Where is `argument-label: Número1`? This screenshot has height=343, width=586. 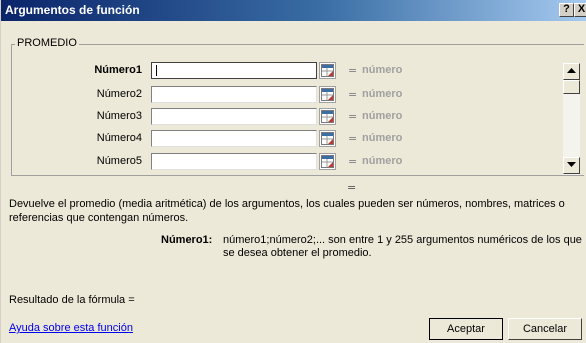 argument-label: Número1 is located at coordinates (118, 70).